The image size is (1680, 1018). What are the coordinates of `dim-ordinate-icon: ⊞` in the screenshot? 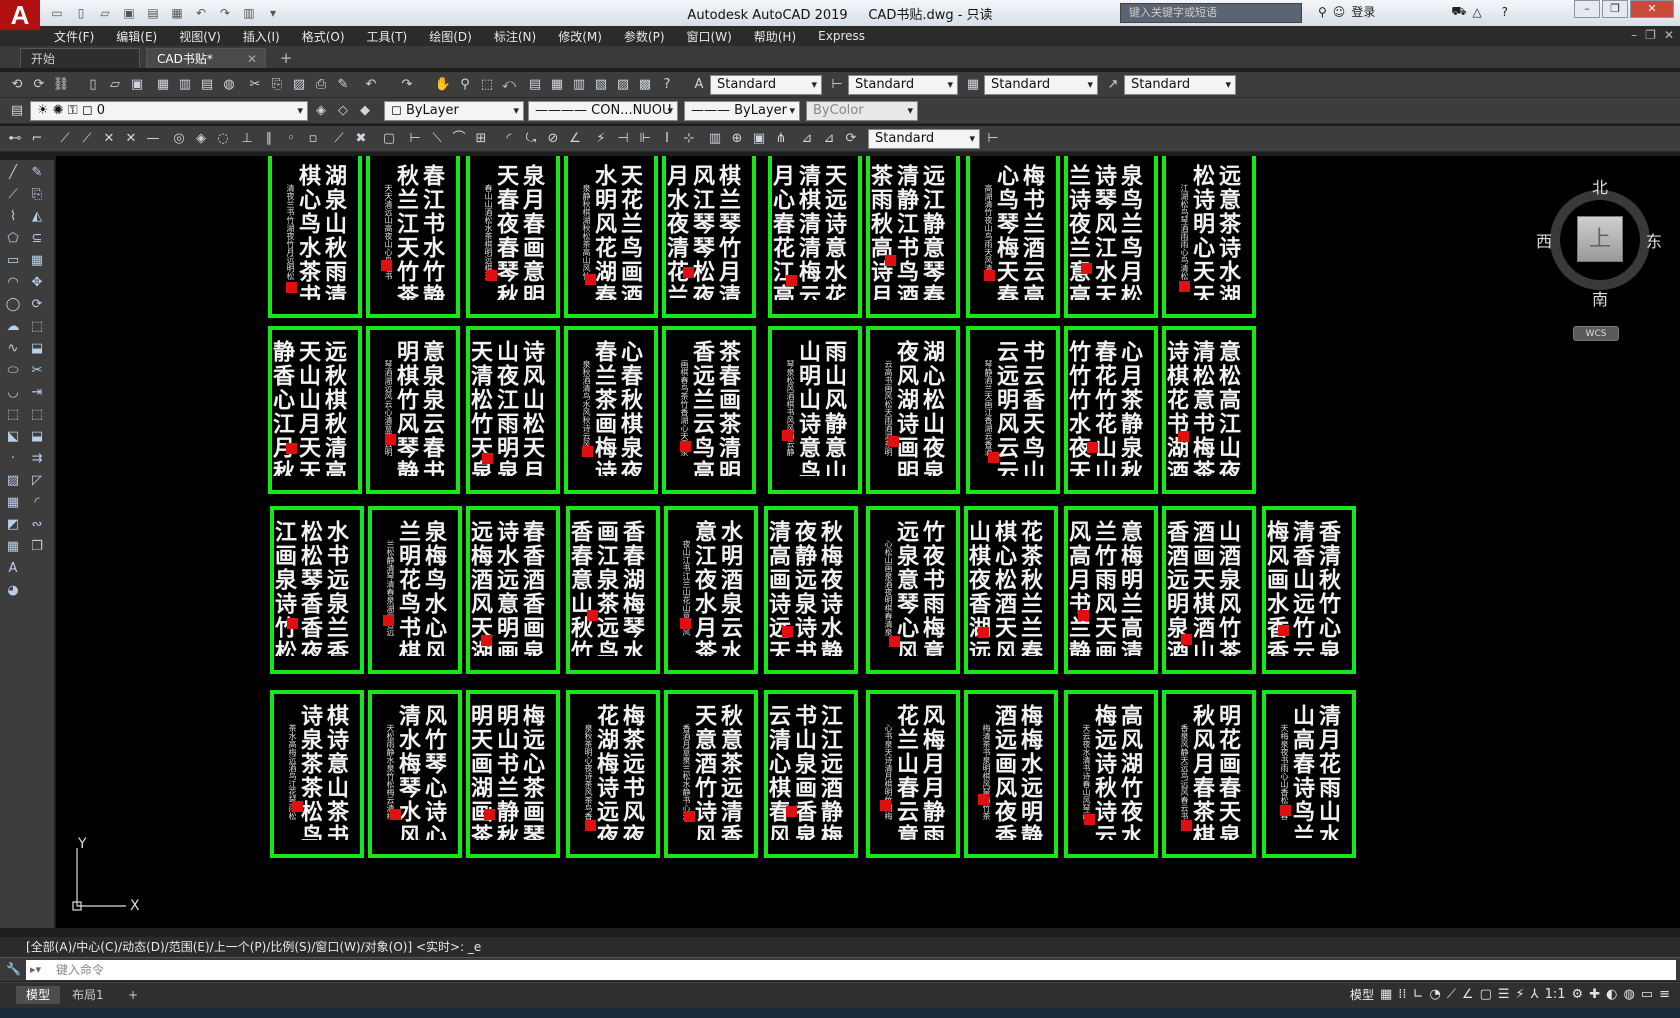 It's located at (481, 139).